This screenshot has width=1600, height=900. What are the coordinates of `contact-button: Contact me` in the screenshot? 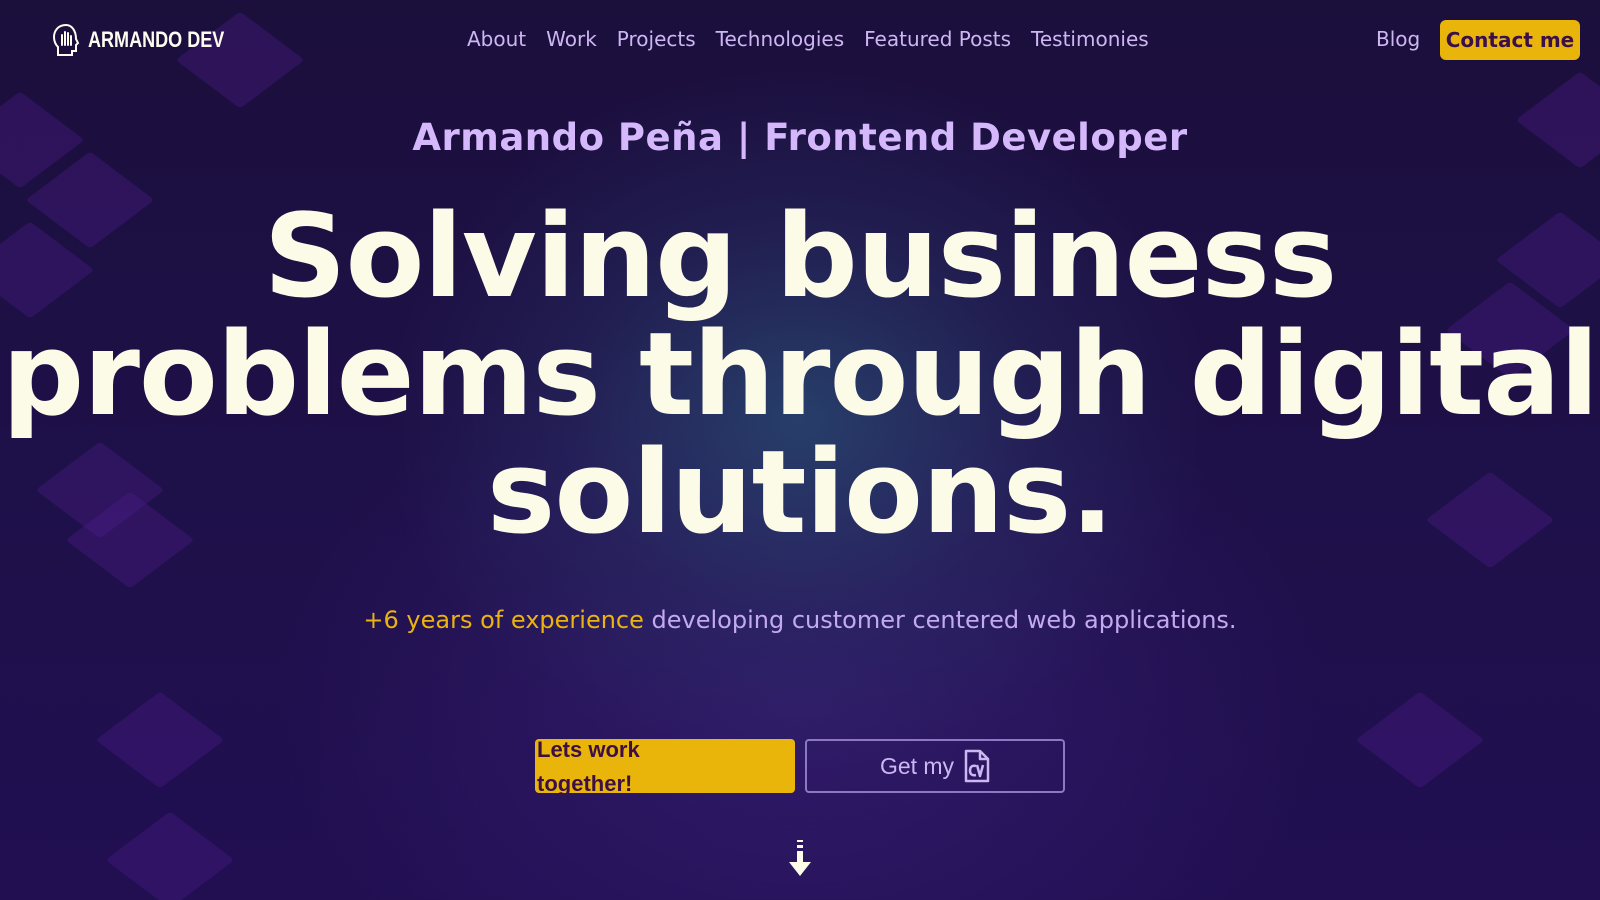 It's located at (1510, 40).